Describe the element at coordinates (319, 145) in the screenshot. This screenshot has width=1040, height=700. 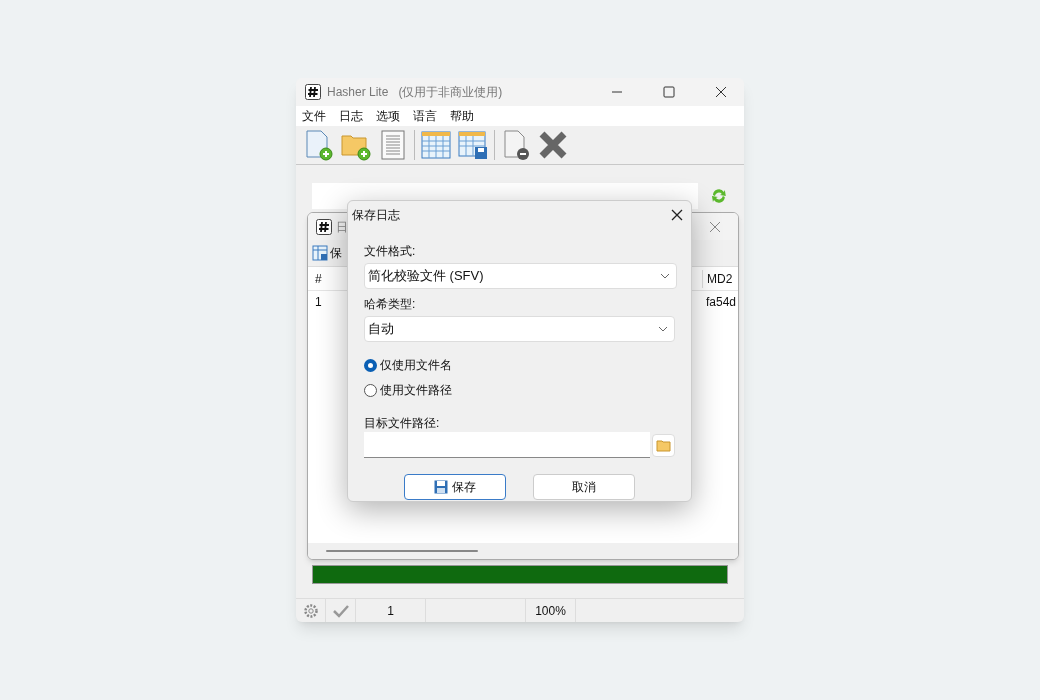
I see `add-file-icon` at that location.